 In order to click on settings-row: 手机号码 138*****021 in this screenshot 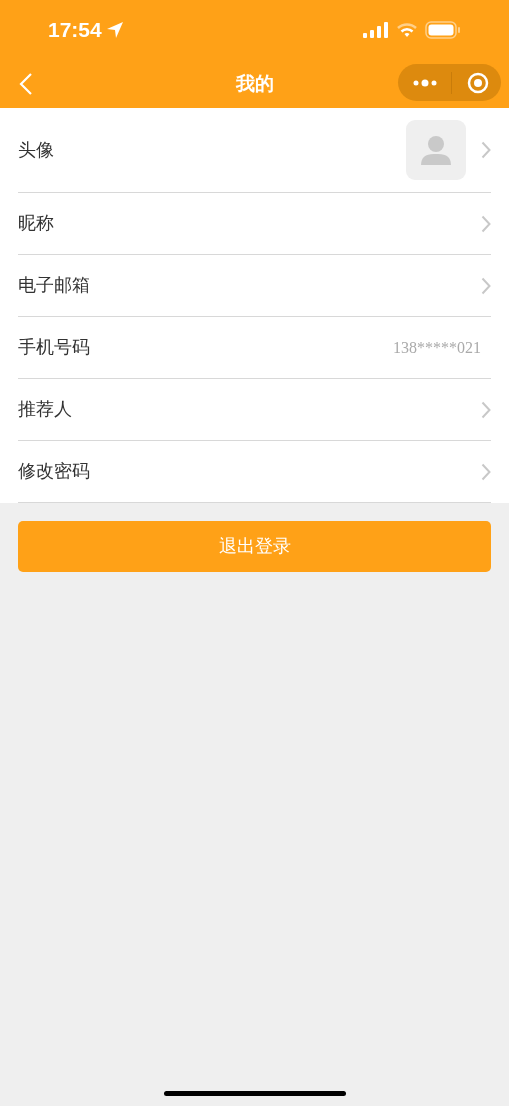, I will do `click(254, 348)`.